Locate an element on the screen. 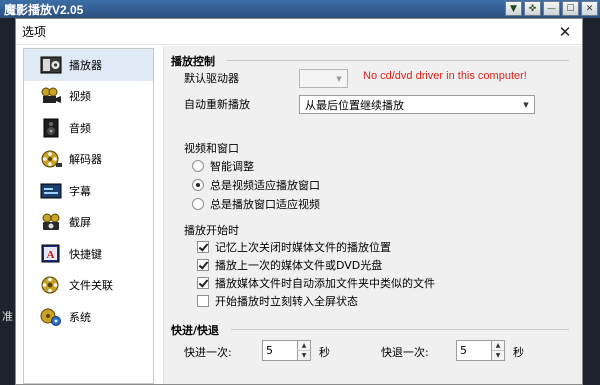  radio-window-fit-video: 总是播放窗口适应视频 is located at coordinates (256, 204).